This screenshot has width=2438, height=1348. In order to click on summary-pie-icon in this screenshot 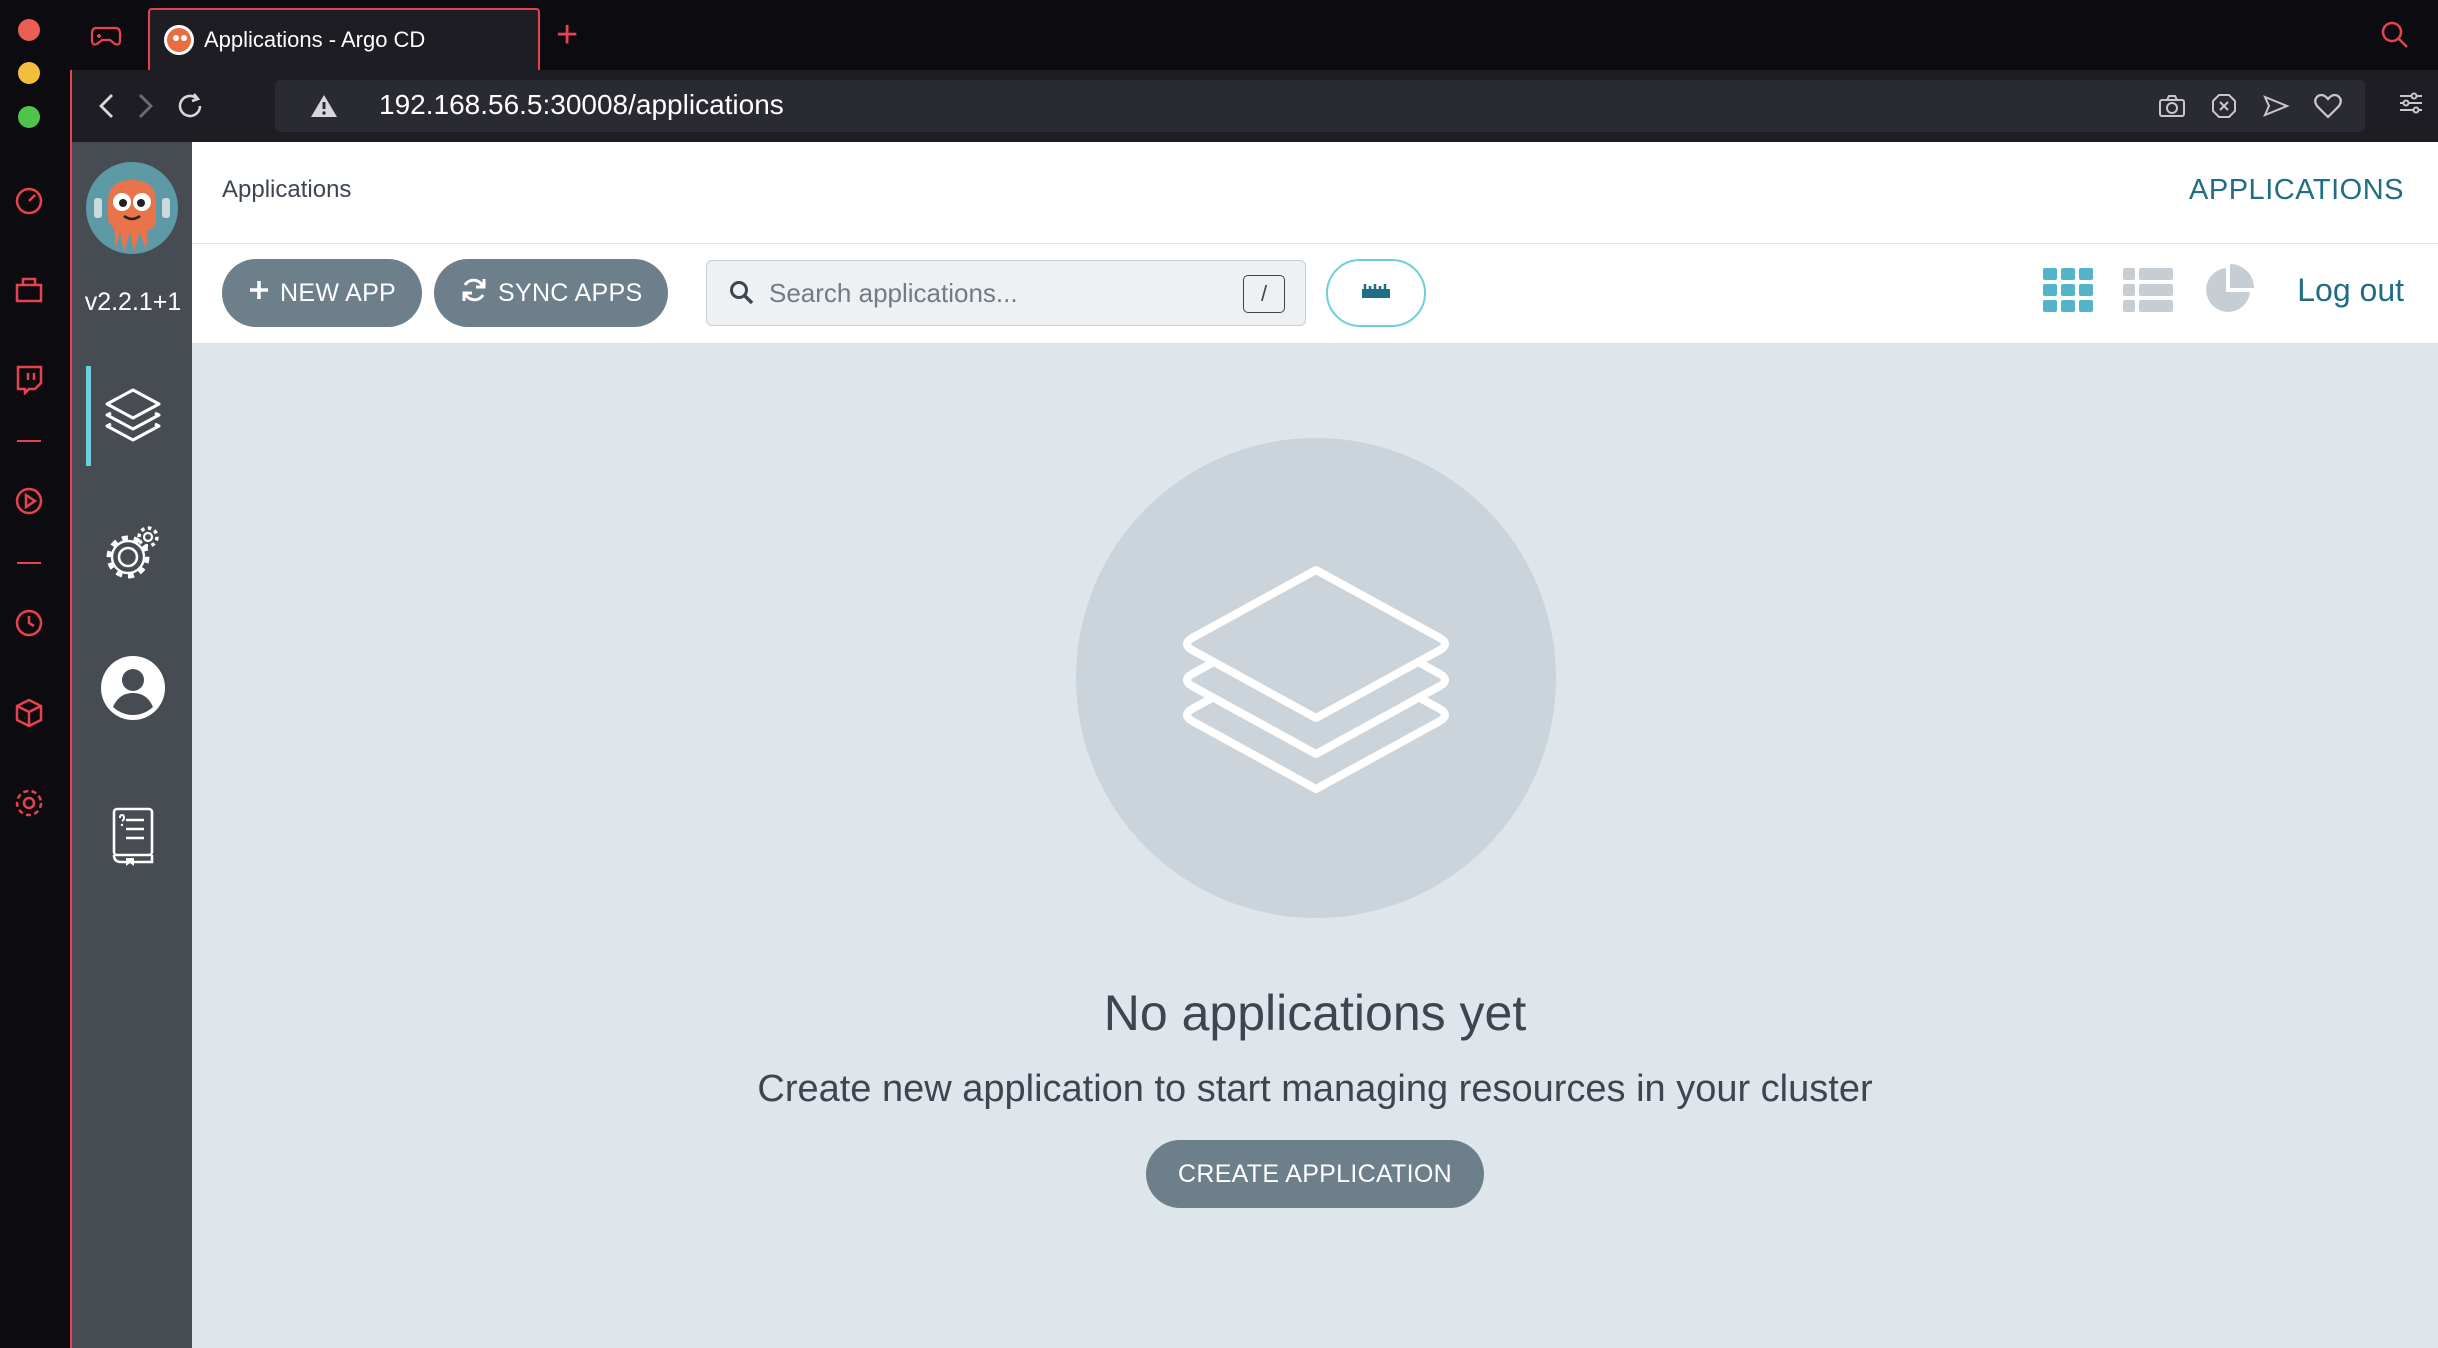, I will do `click(2228, 290)`.